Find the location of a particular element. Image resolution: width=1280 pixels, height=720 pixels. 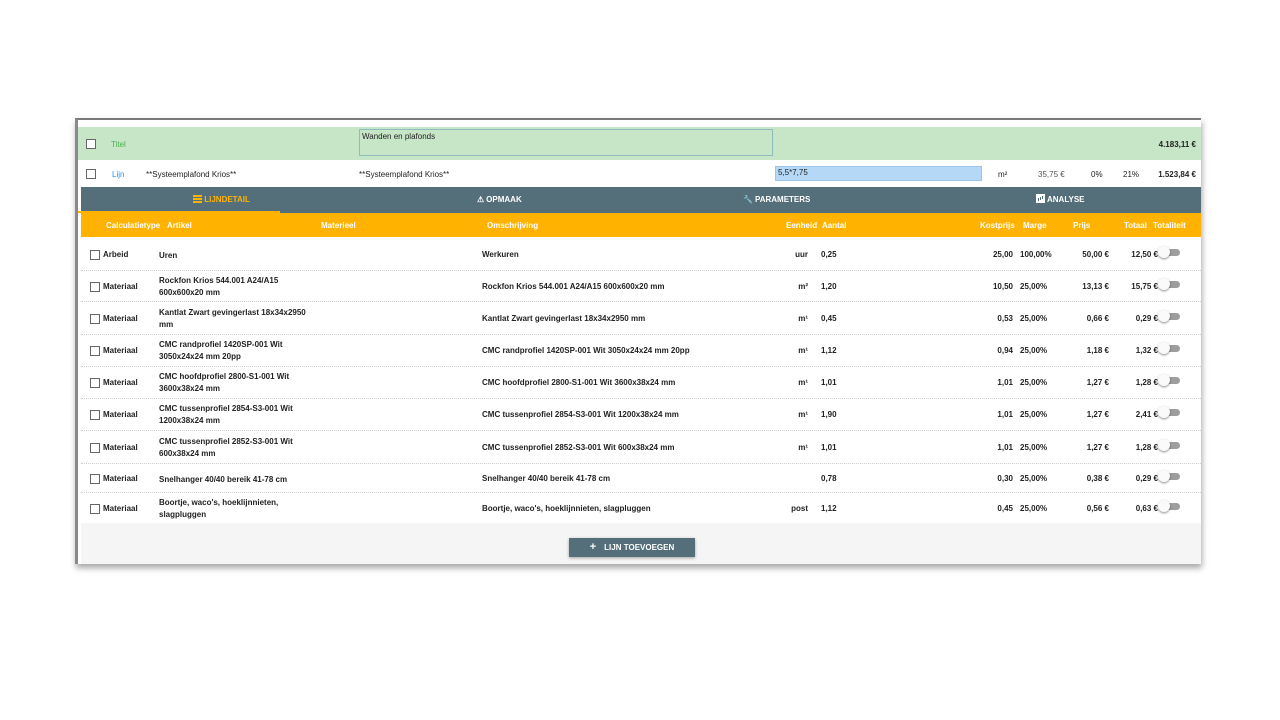

row-eenheid: post is located at coordinates (799, 508).